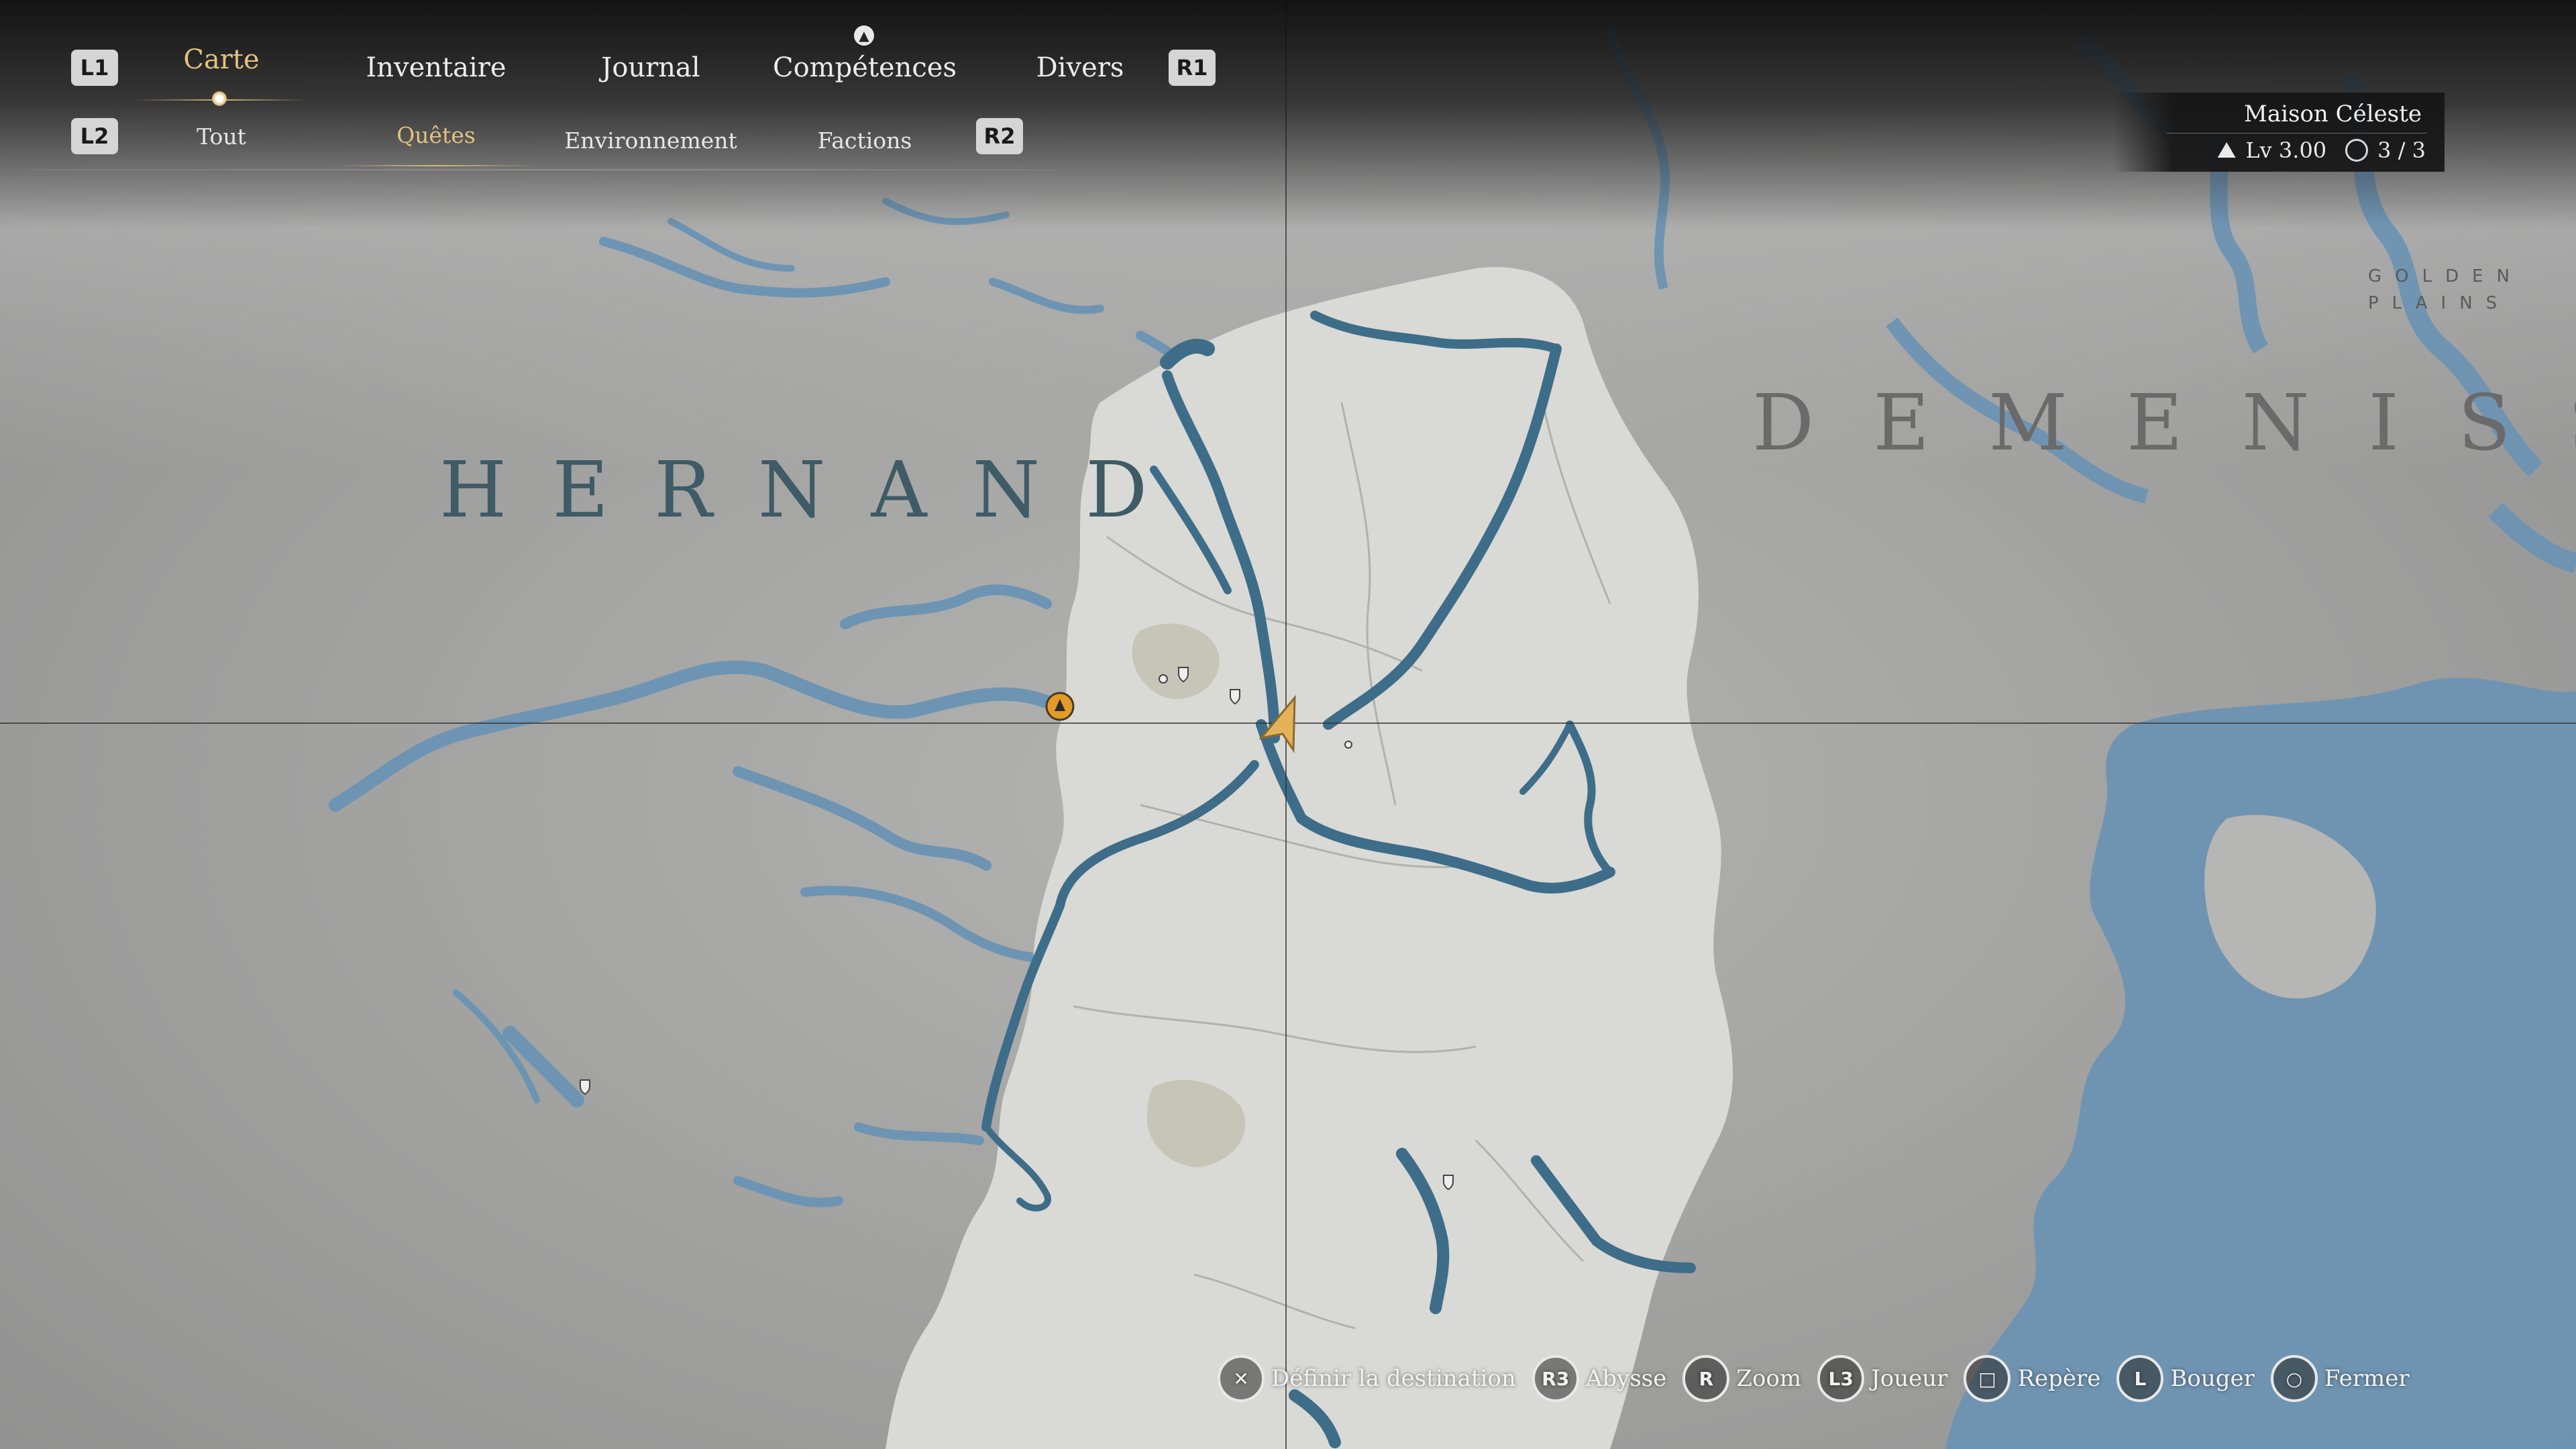 The image size is (2576, 1449). Describe the element at coordinates (650, 140) in the screenshot. I see `subtab-environnement: Environnement` at that location.